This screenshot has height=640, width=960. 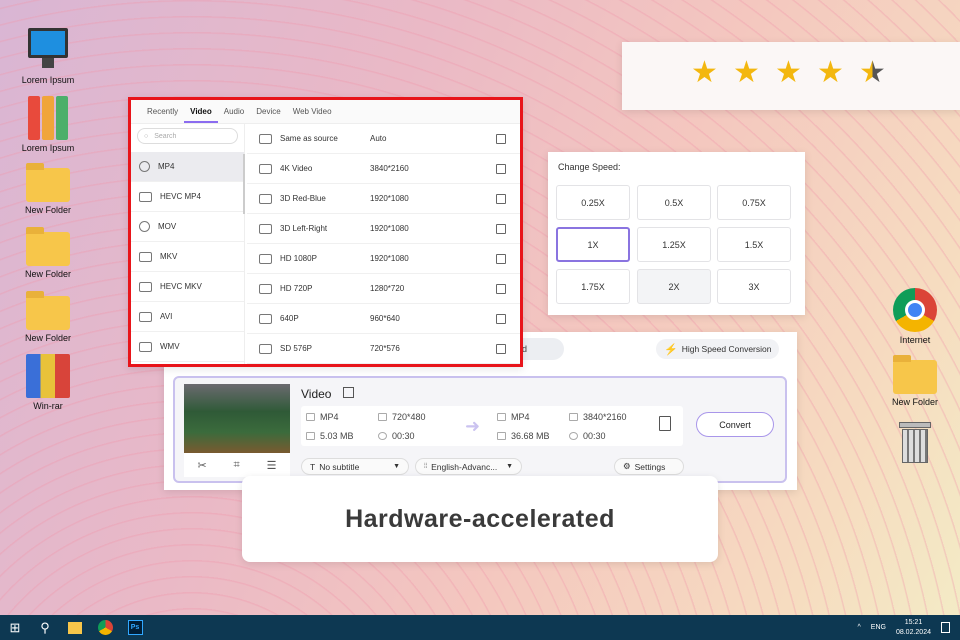 I want to click on preset-row: 3D Left-Right 1920*1080, so click(x=383, y=229).